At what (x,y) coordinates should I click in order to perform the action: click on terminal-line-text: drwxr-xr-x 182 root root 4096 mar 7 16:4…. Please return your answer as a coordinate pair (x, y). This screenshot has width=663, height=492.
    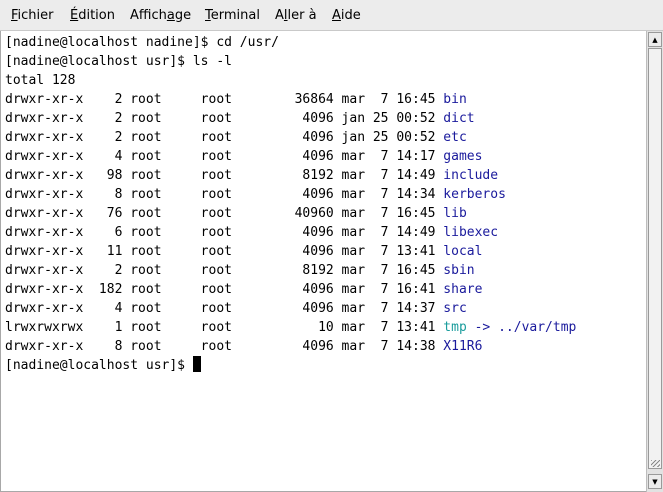
    Looking at the image, I should click on (224, 289).